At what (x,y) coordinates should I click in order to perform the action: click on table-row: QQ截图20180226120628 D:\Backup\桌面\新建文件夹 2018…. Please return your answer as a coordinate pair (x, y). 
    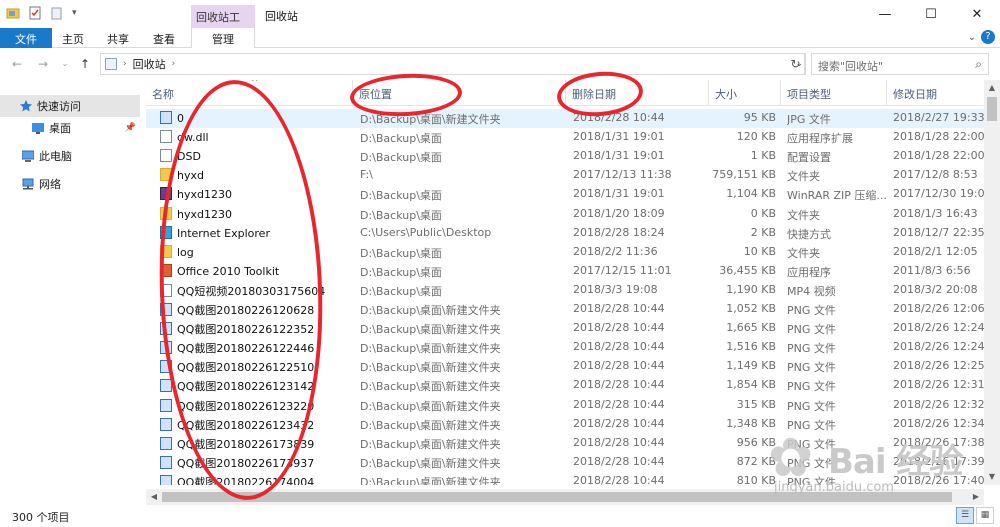
    Looking at the image, I should click on (565, 309).